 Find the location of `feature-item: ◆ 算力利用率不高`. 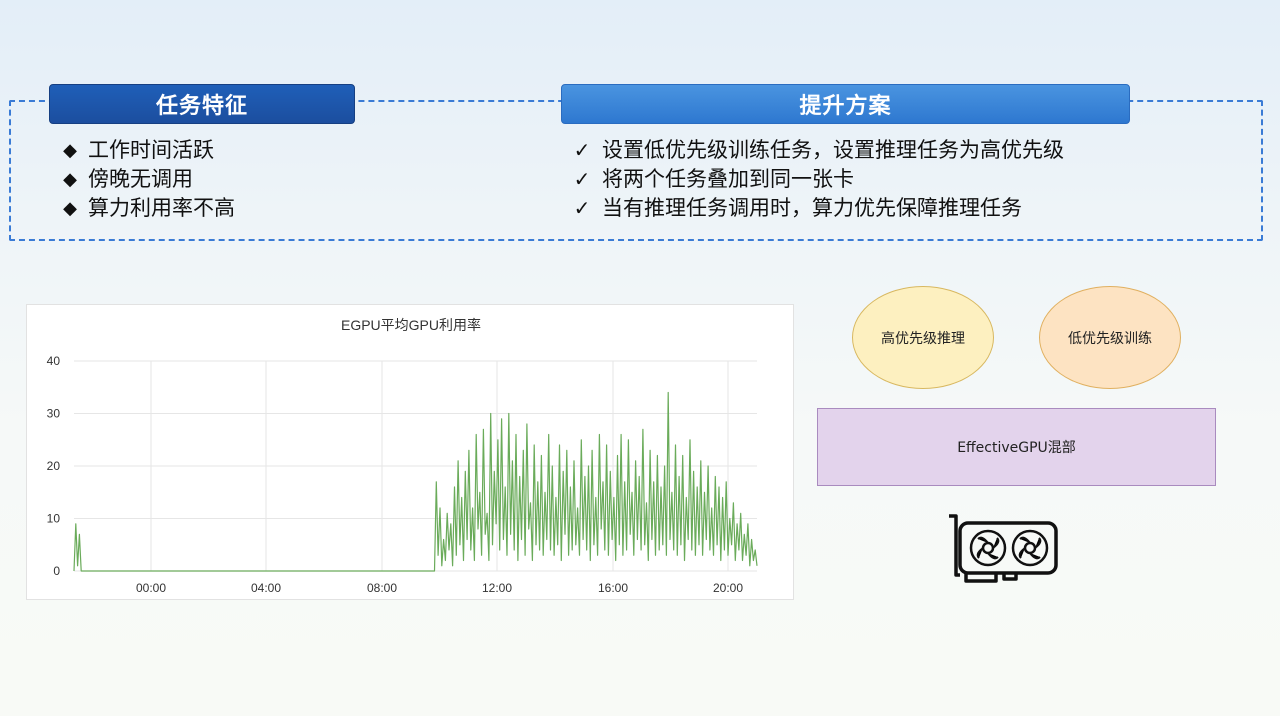

feature-item: ◆ 算力利用率不高 is located at coordinates (147, 208).